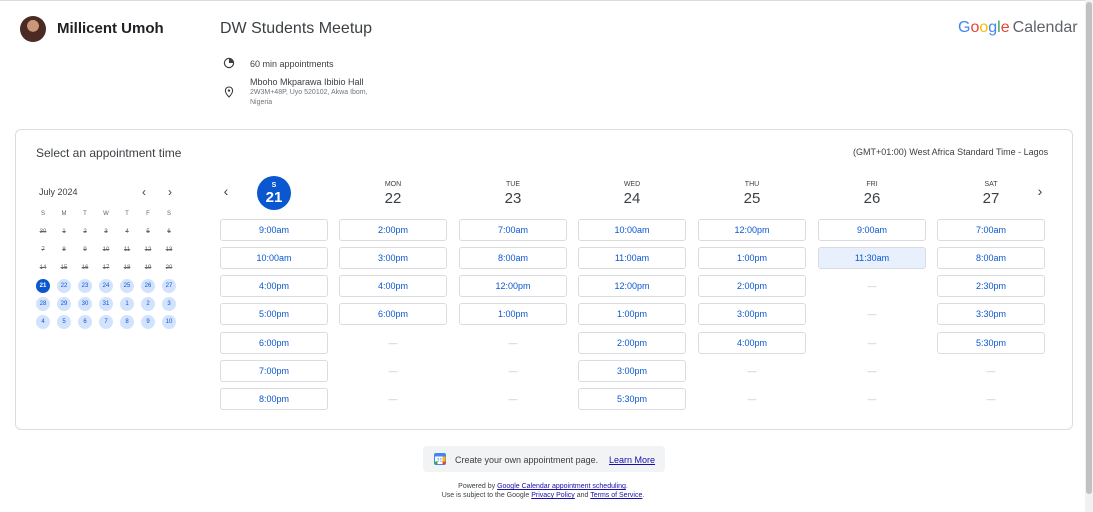  I want to click on mini-calendar-day: 9, so click(148, 322).